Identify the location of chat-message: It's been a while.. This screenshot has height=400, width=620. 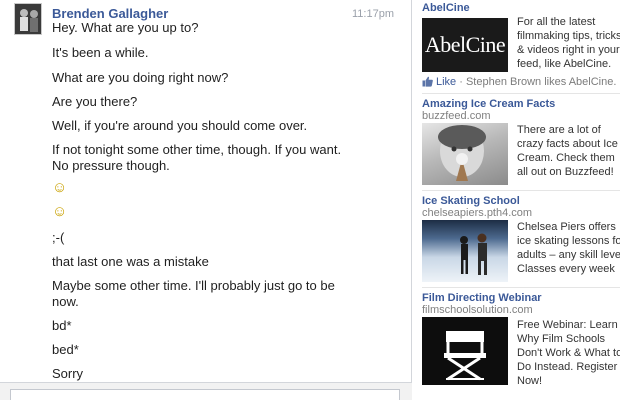
(100, 52).